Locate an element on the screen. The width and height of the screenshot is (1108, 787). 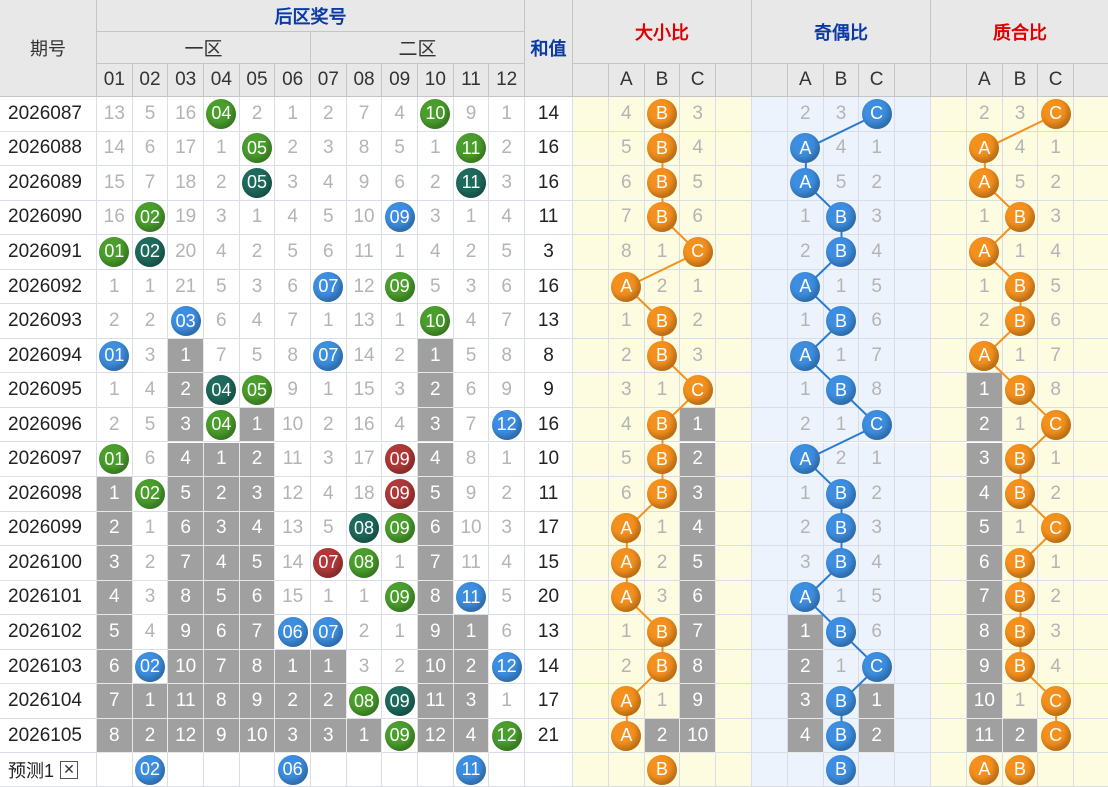
number-cell: 08 is located at coordinates (364, 529).